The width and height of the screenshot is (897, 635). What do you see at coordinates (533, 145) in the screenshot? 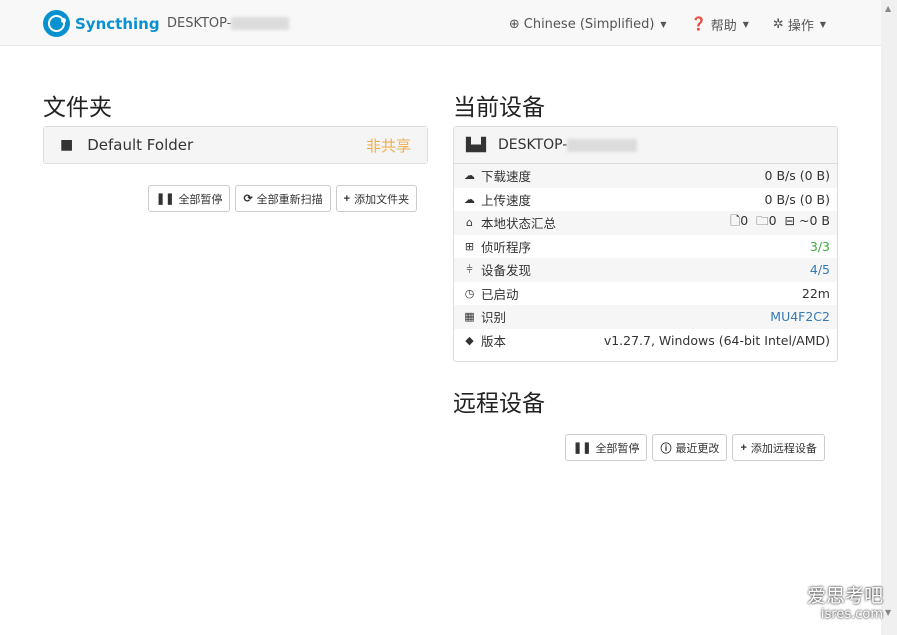
I see `this-device-name-text: DESKTOP-` at bounding box center [533, 145].